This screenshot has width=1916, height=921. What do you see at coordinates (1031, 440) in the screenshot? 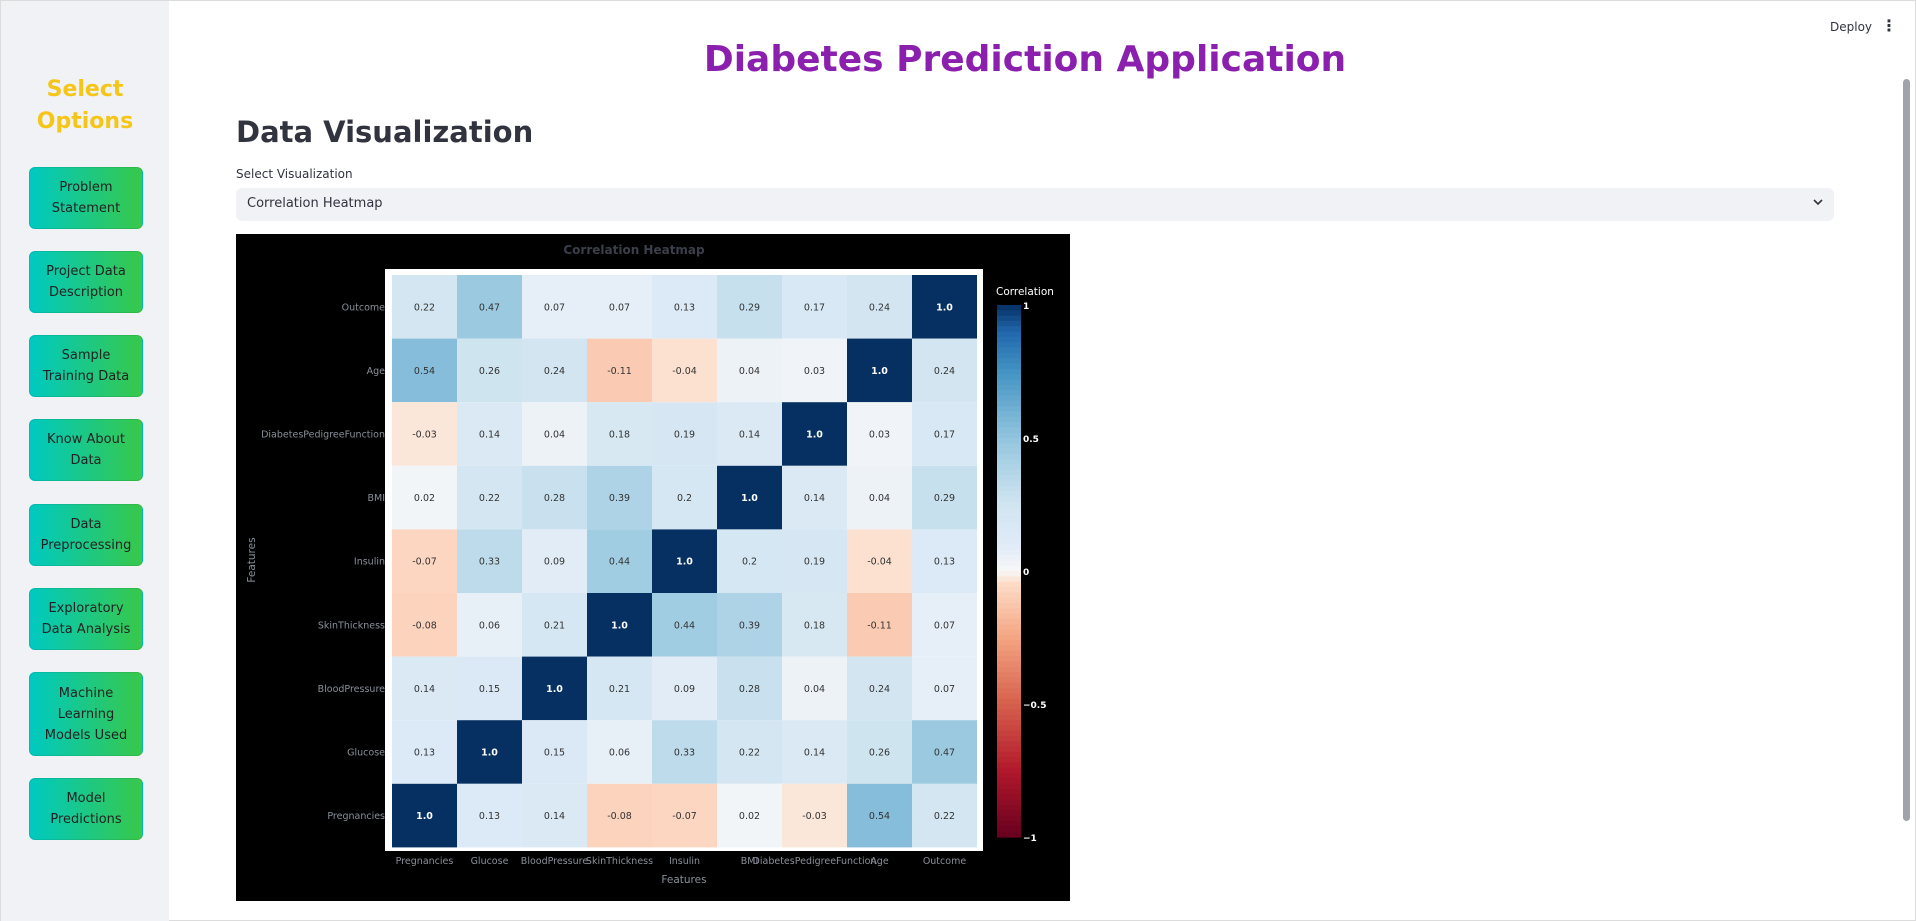
I see `colorbar-tick-label: 0.5` at bounding box center [1031, 440].